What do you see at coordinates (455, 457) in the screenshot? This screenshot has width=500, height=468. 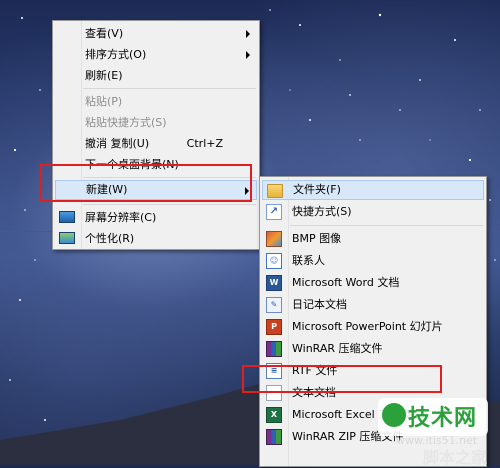 I see `watermark-site-name: 脚本之家` at bounding box center [455, 457].